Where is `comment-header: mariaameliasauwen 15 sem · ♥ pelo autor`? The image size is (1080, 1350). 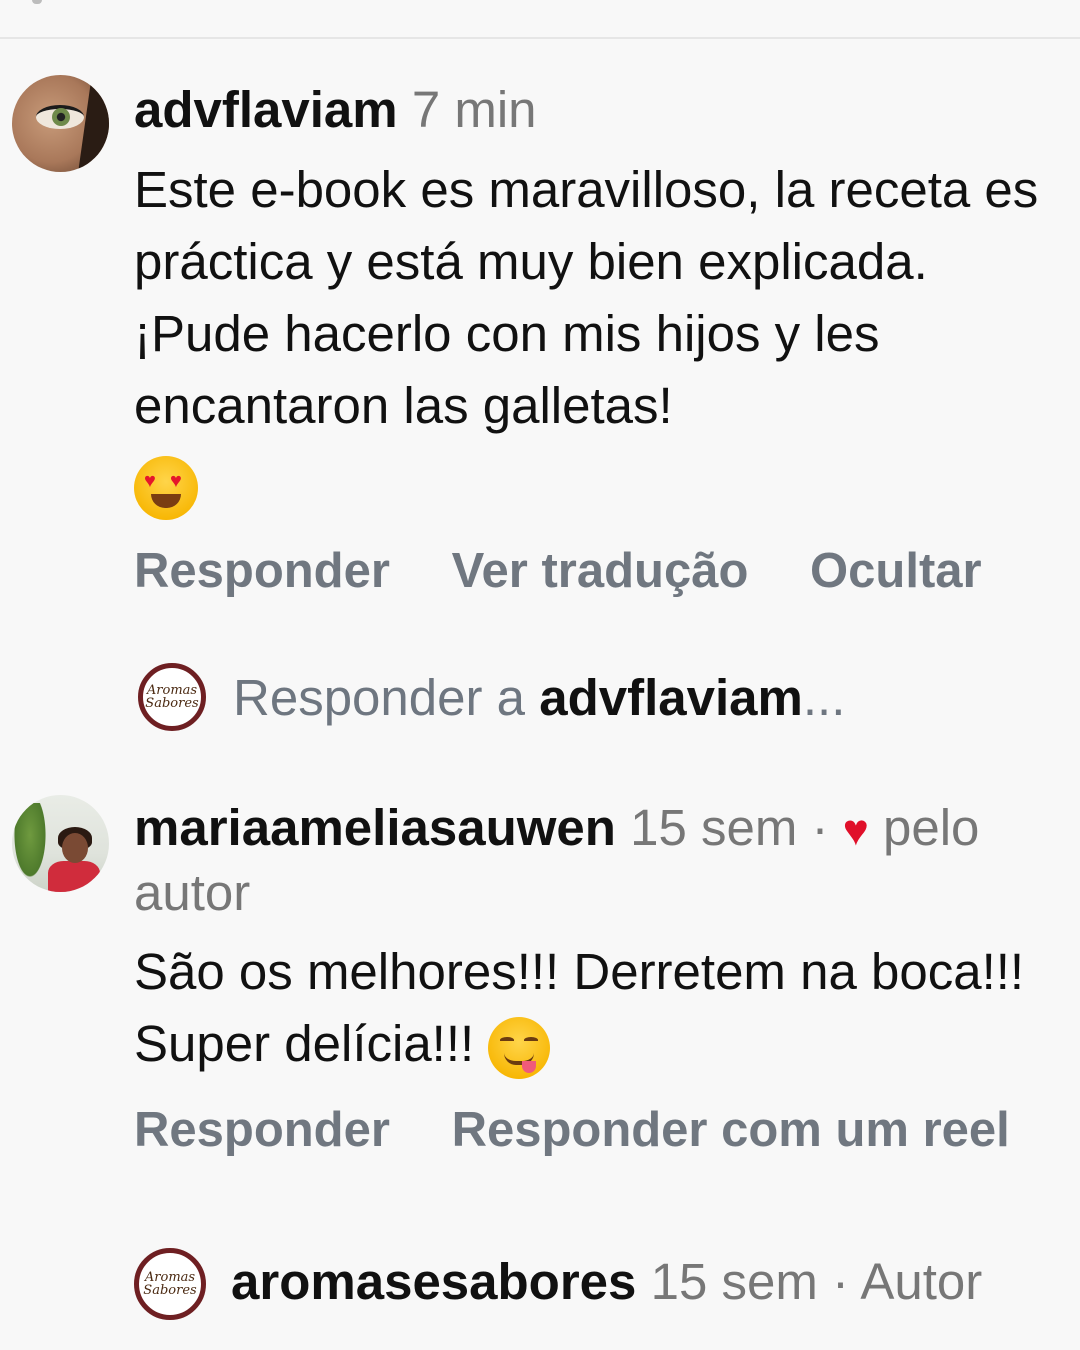 comment-header: mariaameliasauwen 15 sem · ♥ pelo autor is located at coordinates (584, 860).